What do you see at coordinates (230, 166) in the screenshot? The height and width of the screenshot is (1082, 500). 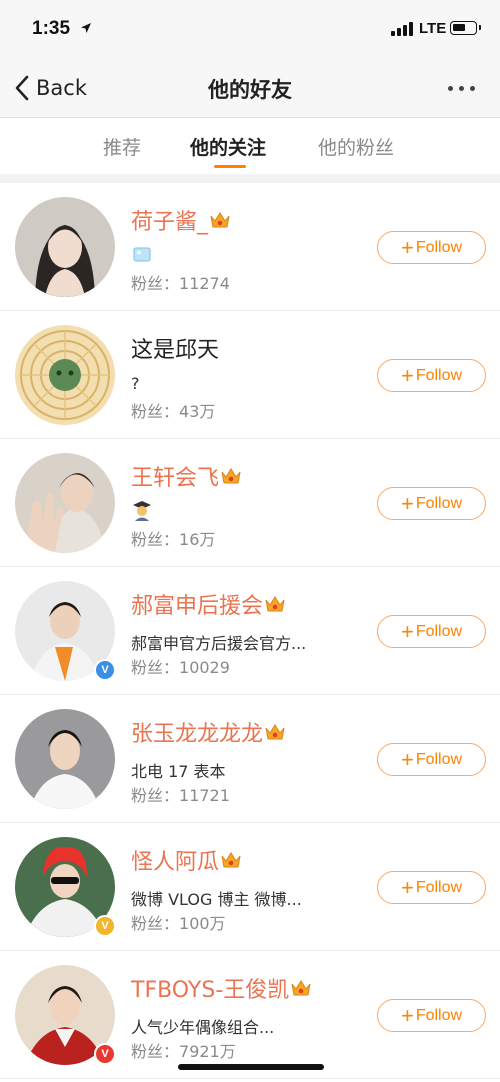 I see `active-tab-indicator` at bounding box center [230, 166].